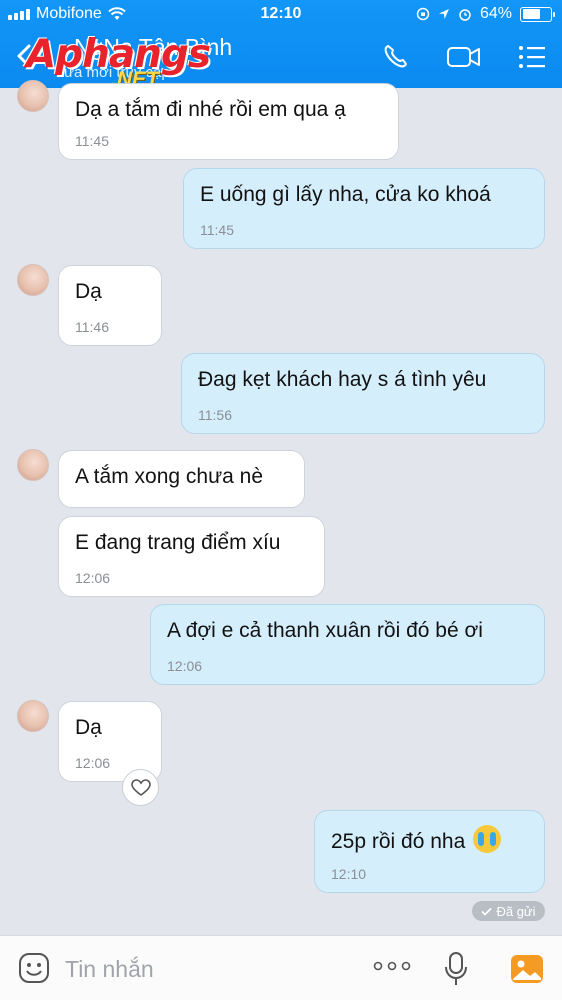  I want to click on status-bar: Mobifone 12:10 64%, so click(281, 15).